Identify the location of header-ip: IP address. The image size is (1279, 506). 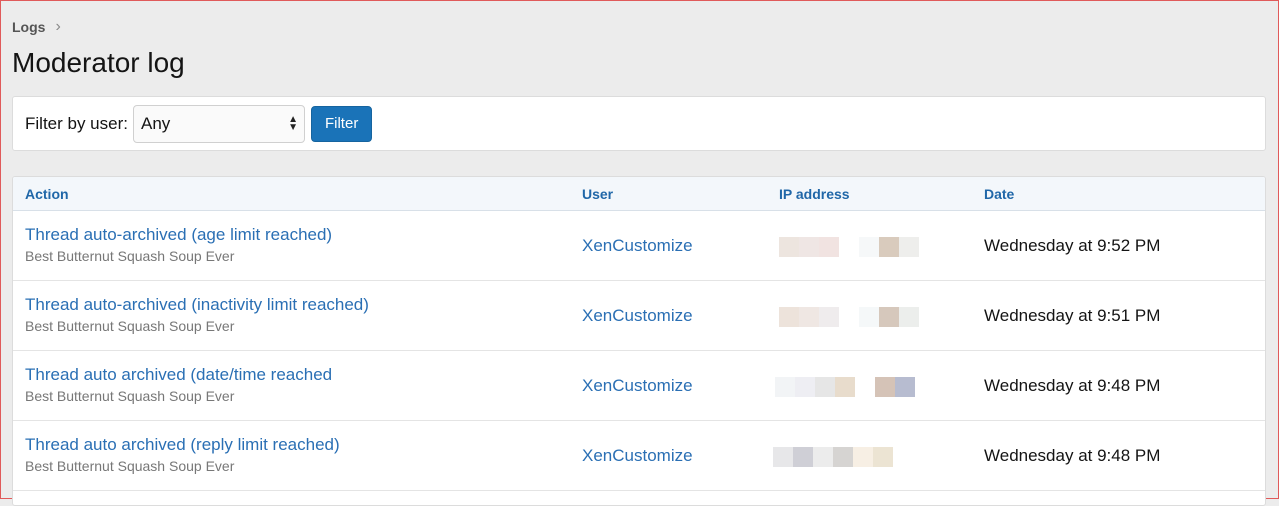
(814, 194).